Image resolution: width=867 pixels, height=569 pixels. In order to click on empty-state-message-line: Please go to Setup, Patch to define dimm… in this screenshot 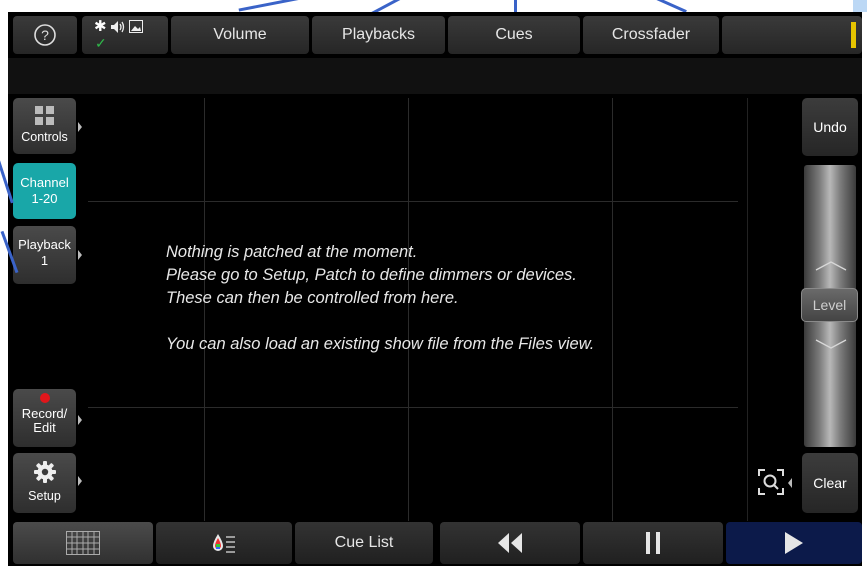, I will do `click(371, 275)`.